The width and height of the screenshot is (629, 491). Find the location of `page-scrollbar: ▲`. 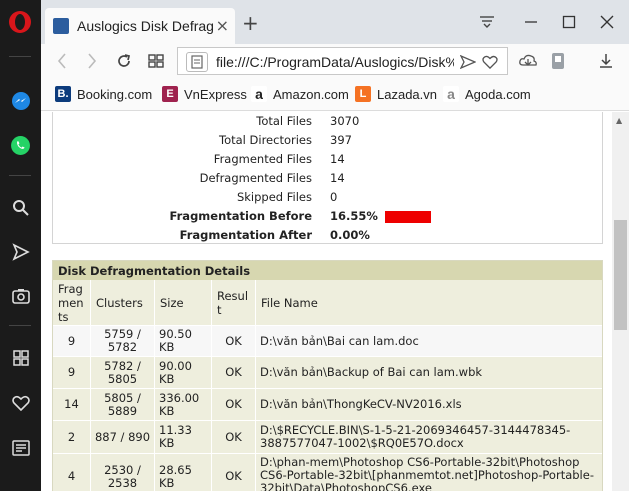

page-scrollbar: ▲ is located at coordinates (620, 301).